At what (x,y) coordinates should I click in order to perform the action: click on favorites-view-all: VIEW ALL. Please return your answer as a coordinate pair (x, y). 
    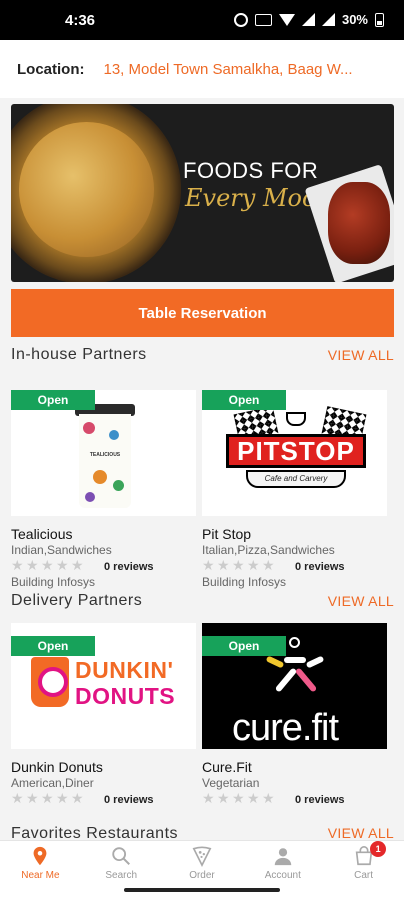
    Looking at the image, I should click on (361, 832).